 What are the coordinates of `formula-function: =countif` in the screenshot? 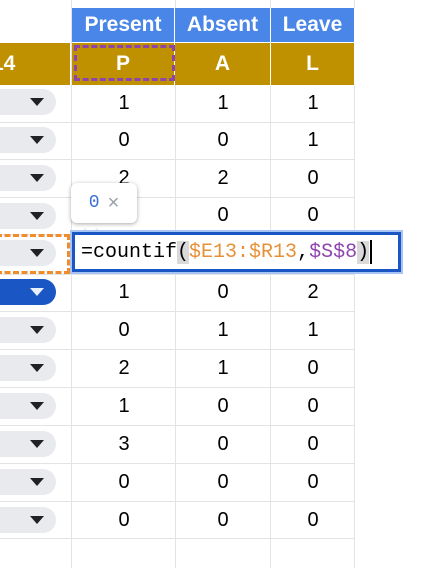 It's located at (129, 252).